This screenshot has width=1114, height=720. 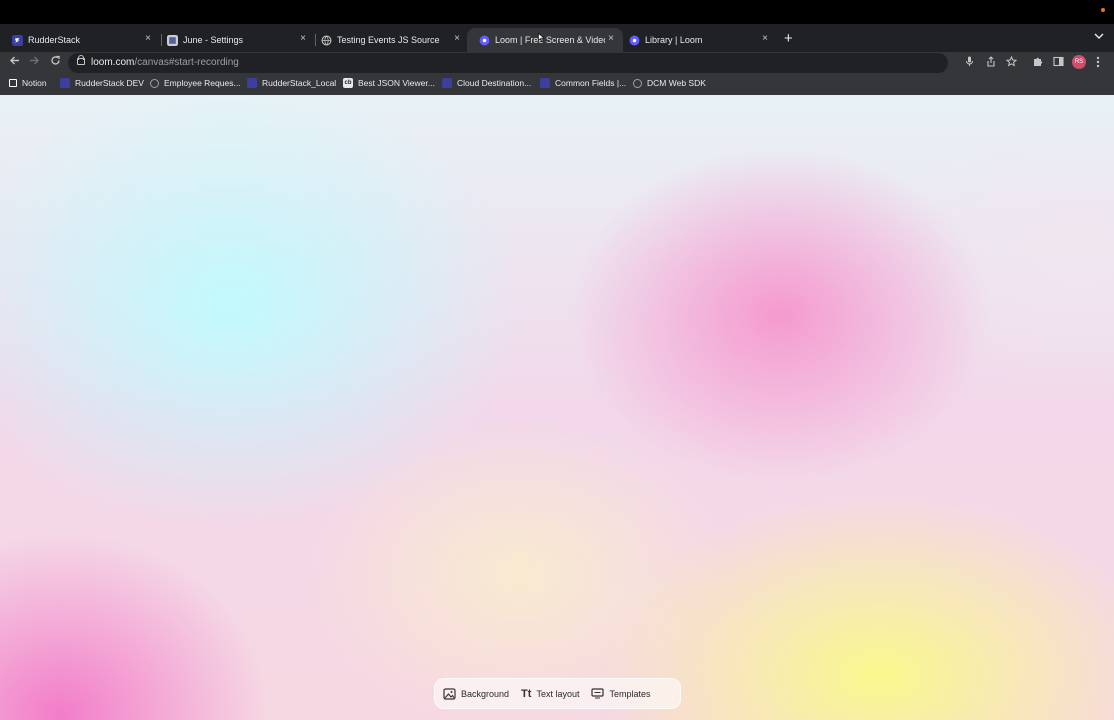 I want to click on url-text: loom.com/canvas#start-recording, so click(x=165, y=62).